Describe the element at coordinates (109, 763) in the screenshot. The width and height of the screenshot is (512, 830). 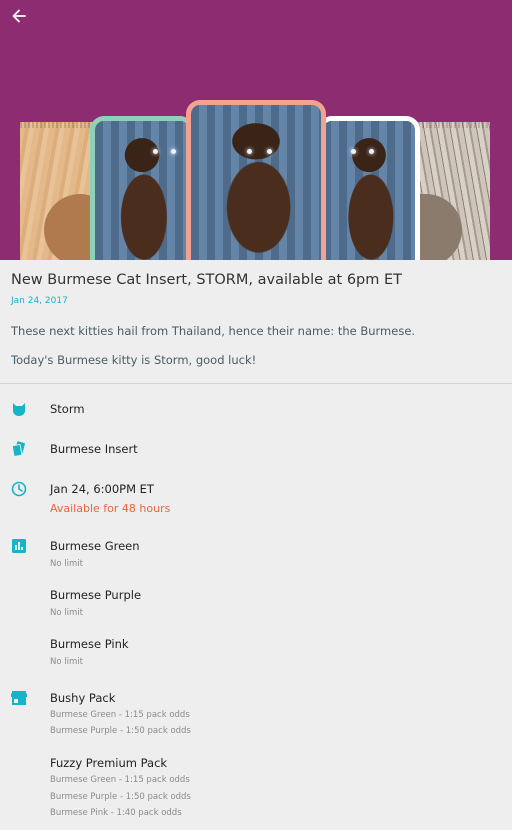
I see `pack-name: Fuzzy Premium Pack` at that location.